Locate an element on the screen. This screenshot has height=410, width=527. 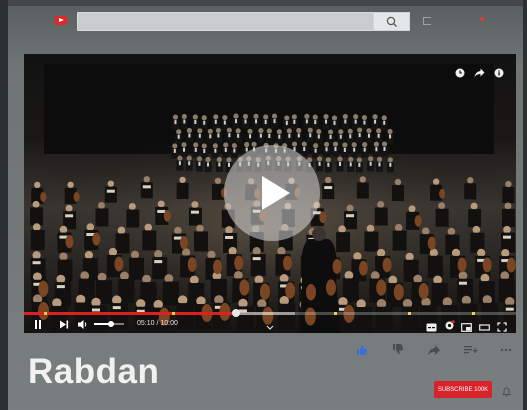
pause-icon is located at coordinates (38, 324).